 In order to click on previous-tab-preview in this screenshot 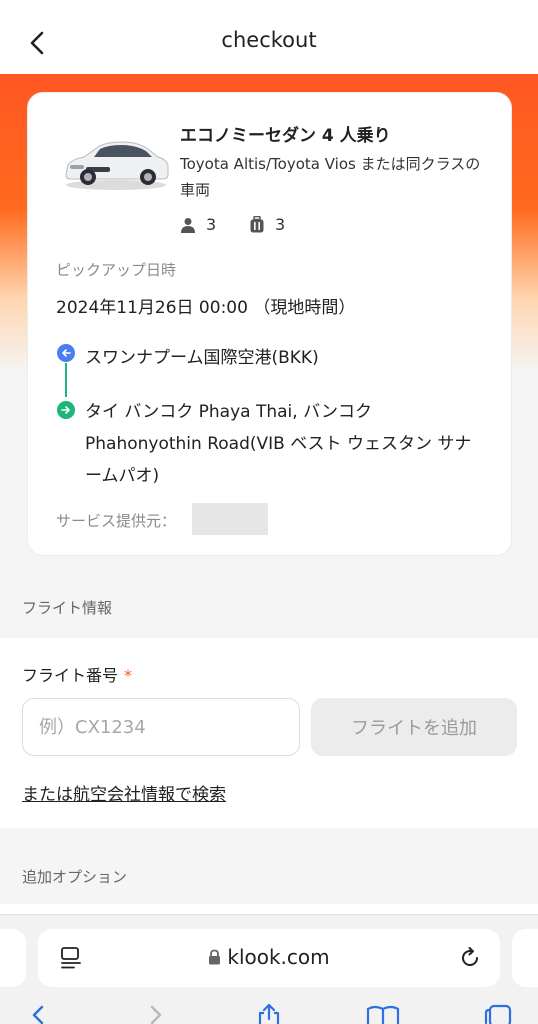, I will do `click(13, 958)`.